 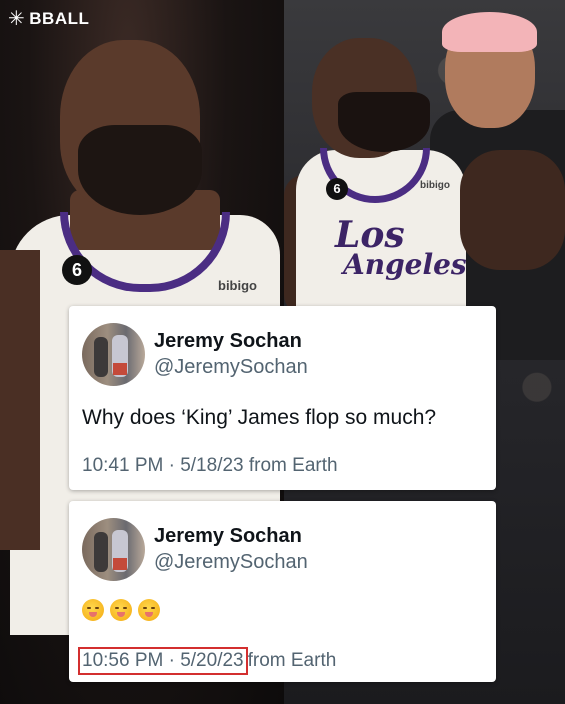 What do you see at coordinates (337, 189) in the screenshot?
I see `right-jersey-number-badge: 6` at bounding box center [337, 189].